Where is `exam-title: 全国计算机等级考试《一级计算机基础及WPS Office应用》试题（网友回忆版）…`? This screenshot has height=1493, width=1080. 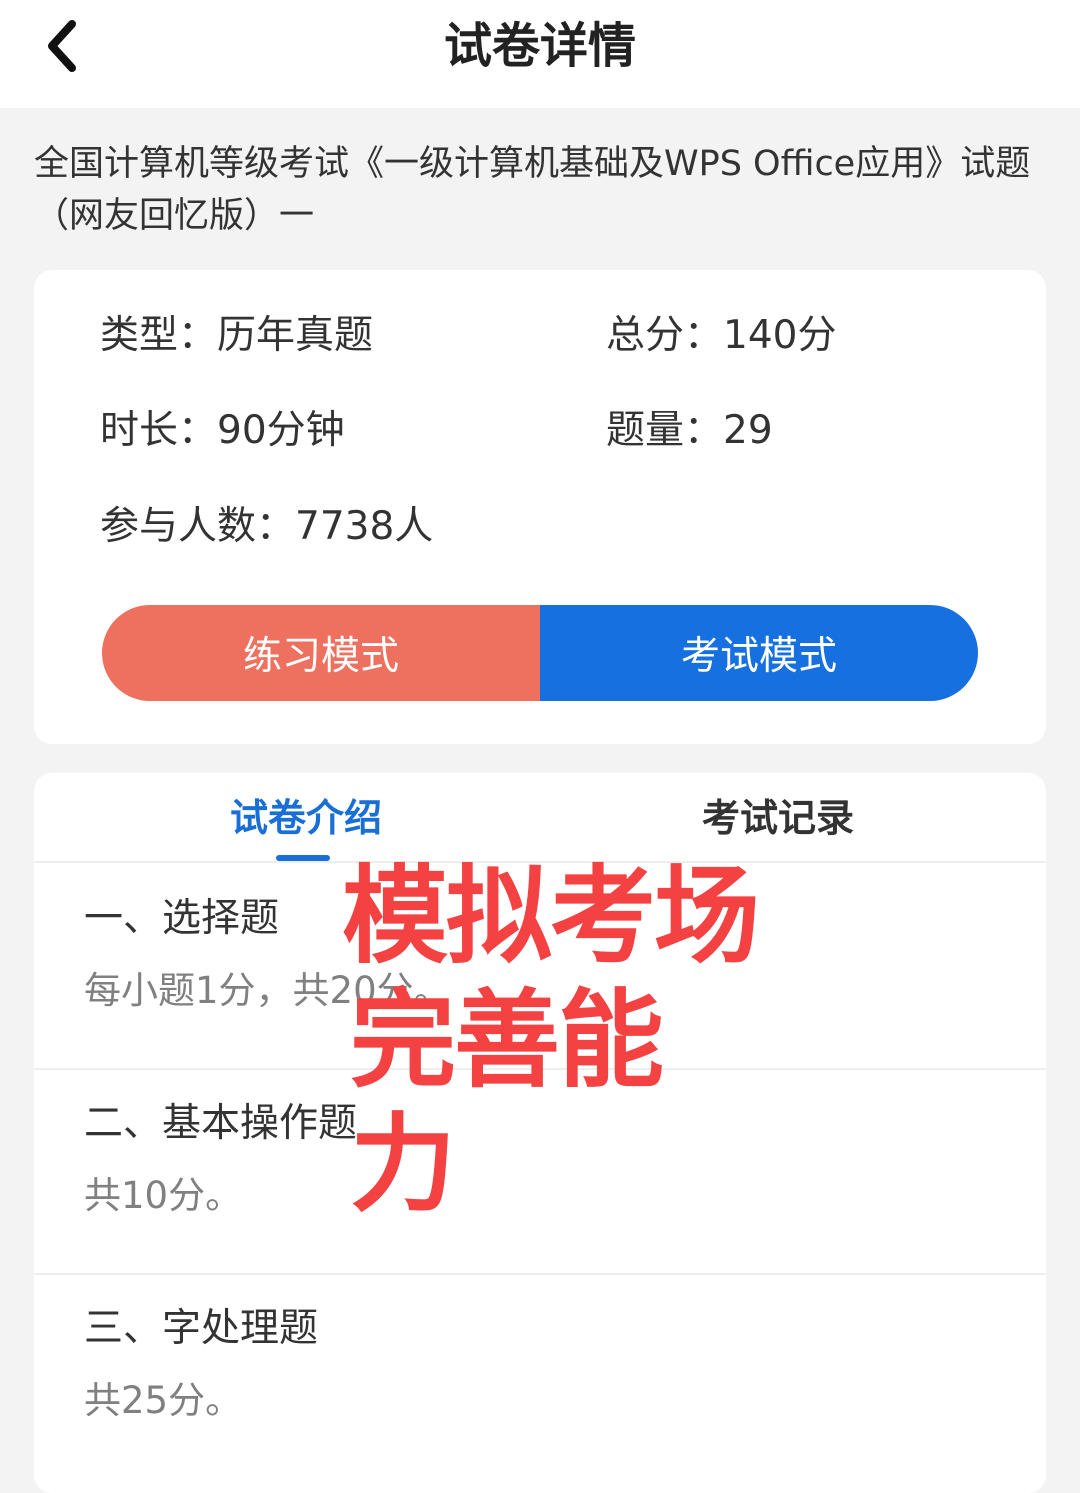 exam-title: 全国计算机等级考试《一级计算机基础及WPS Office应用》试题（网友回忆版）… is located at coordinates (532, 190).